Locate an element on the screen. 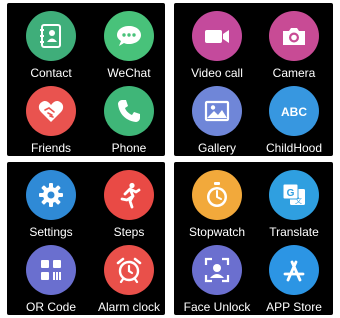 The width and height of the screenshot is (340, 318). app-qr-code: OR Code is located at coordinates (51, 281).